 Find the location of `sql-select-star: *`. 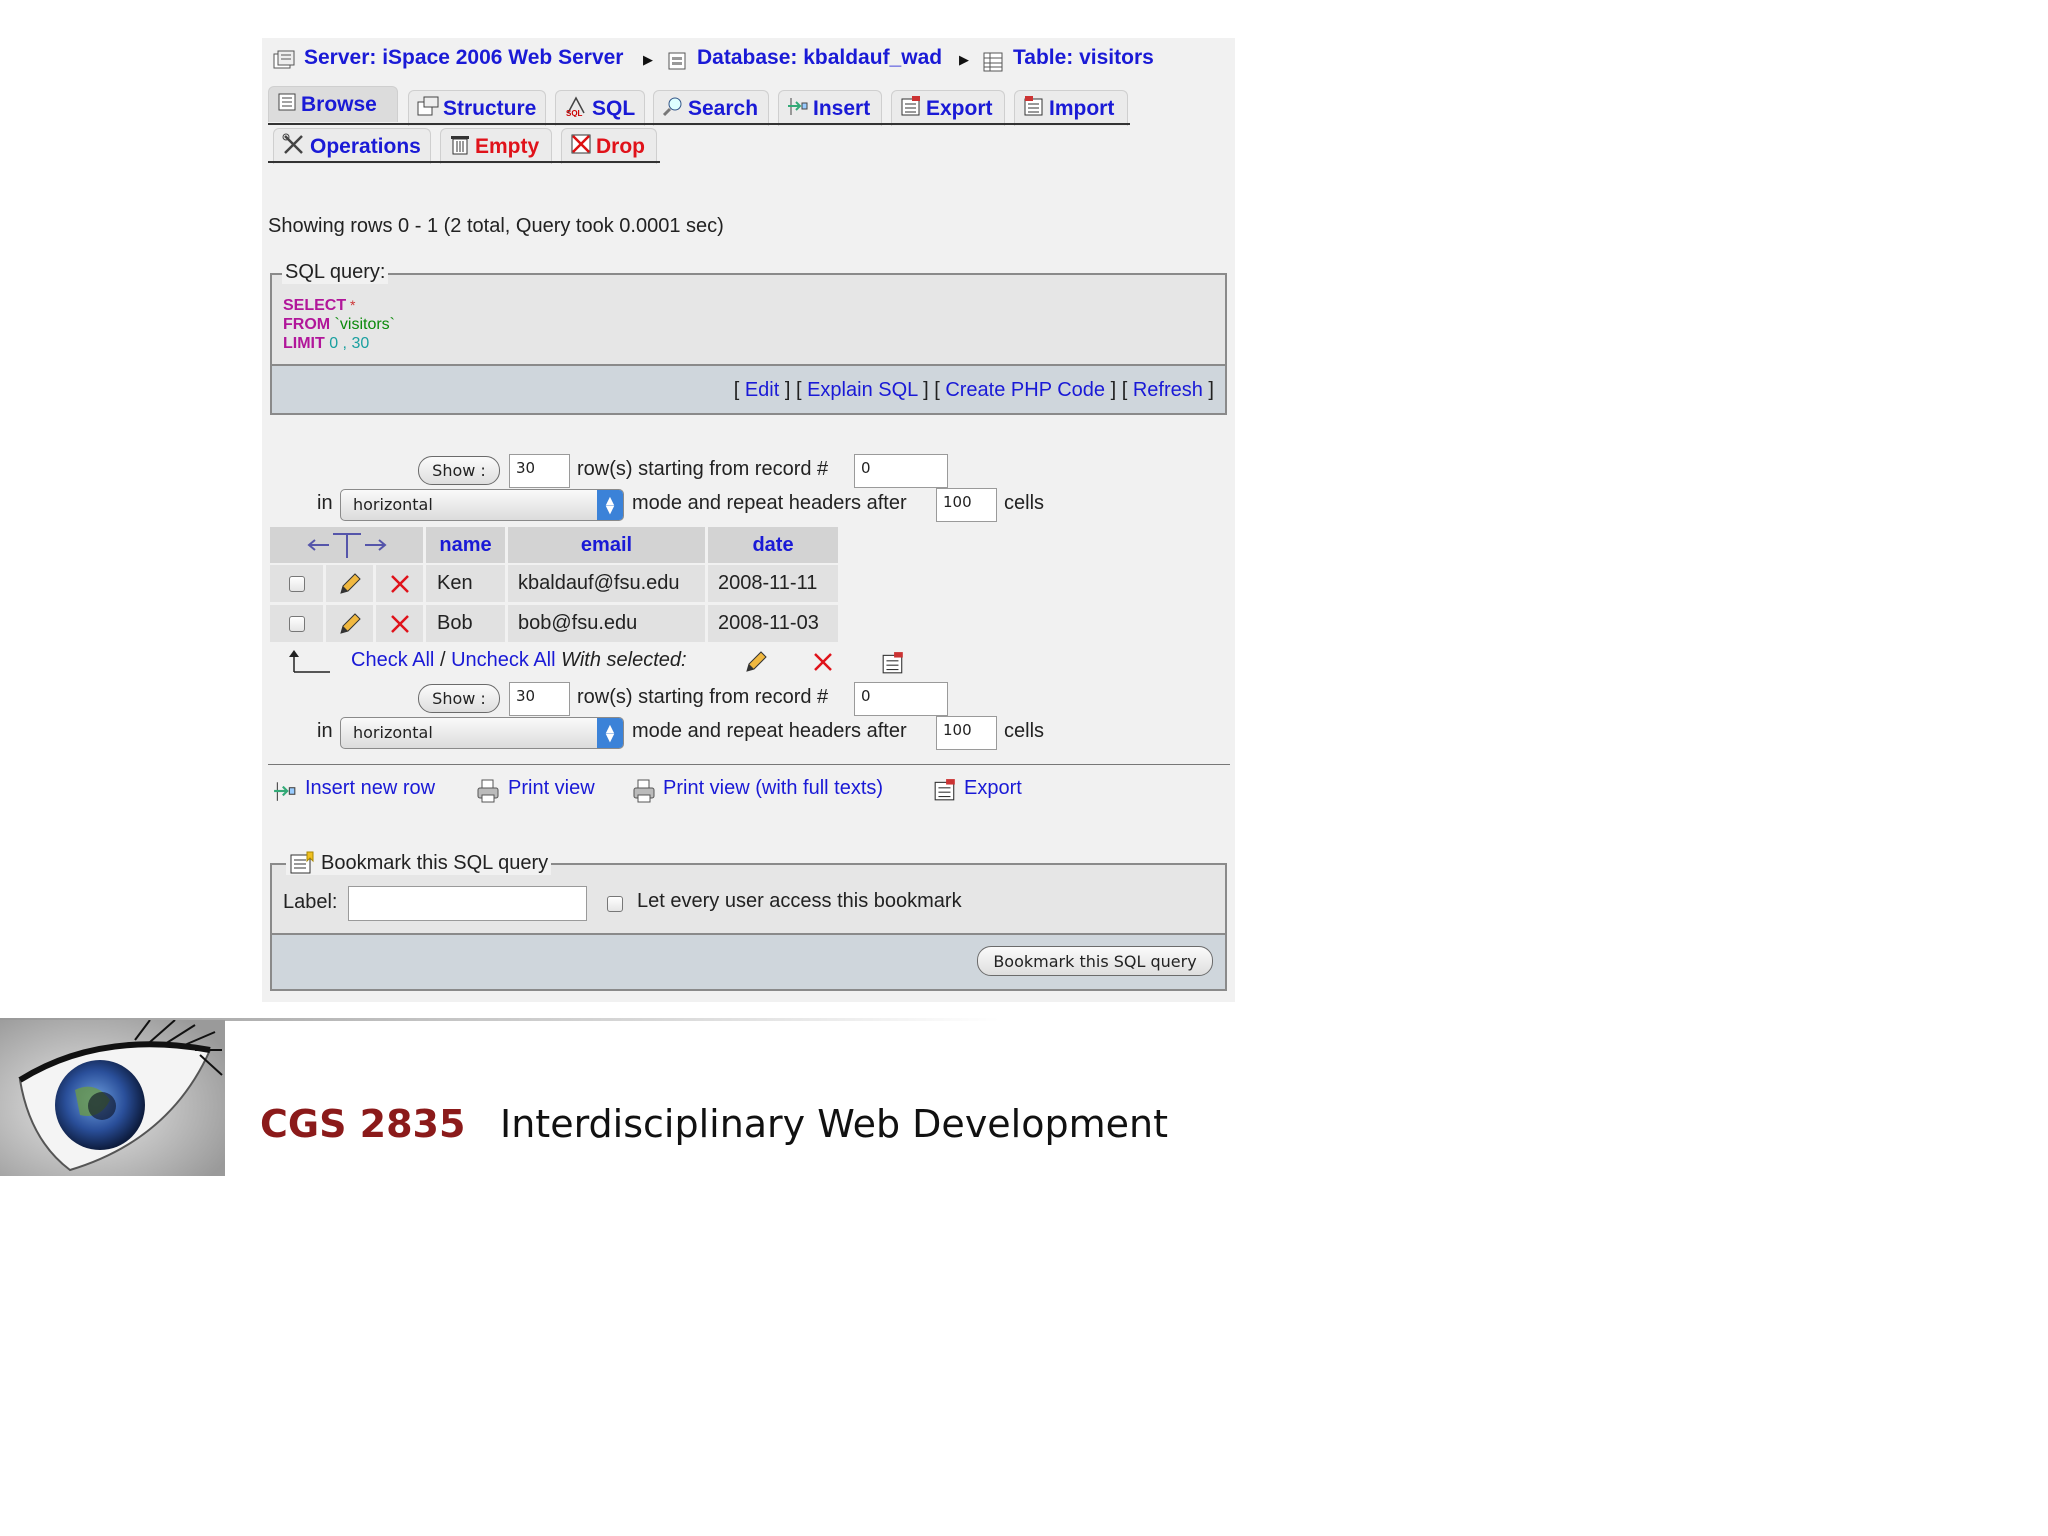

sql-select-star: * is located at coordinates (351, 305).